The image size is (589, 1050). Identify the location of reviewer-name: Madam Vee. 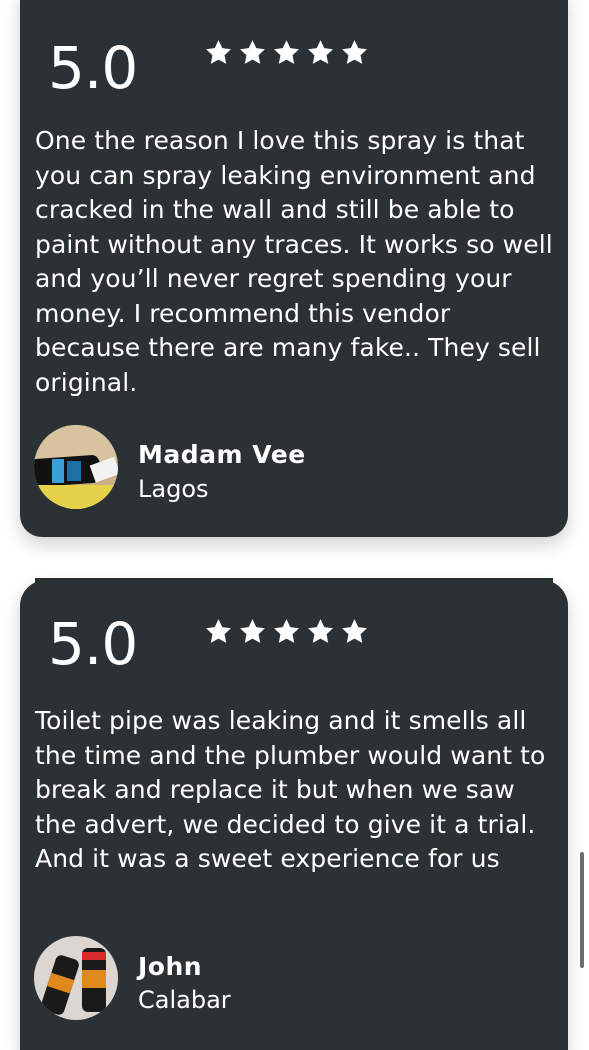
(222, 454).